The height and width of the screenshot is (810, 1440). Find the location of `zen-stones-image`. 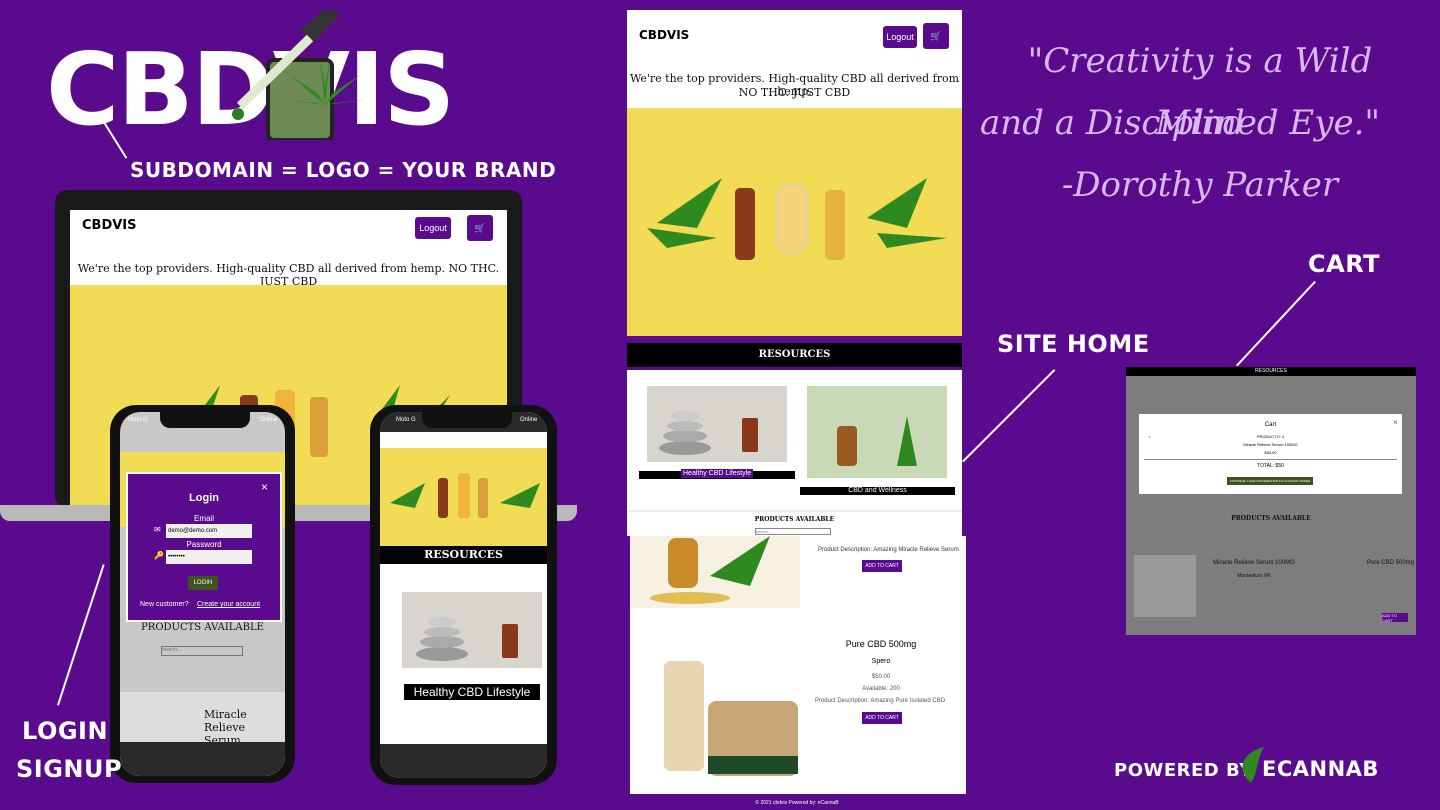

zen-stones-image is located at coordinates (467, 639).